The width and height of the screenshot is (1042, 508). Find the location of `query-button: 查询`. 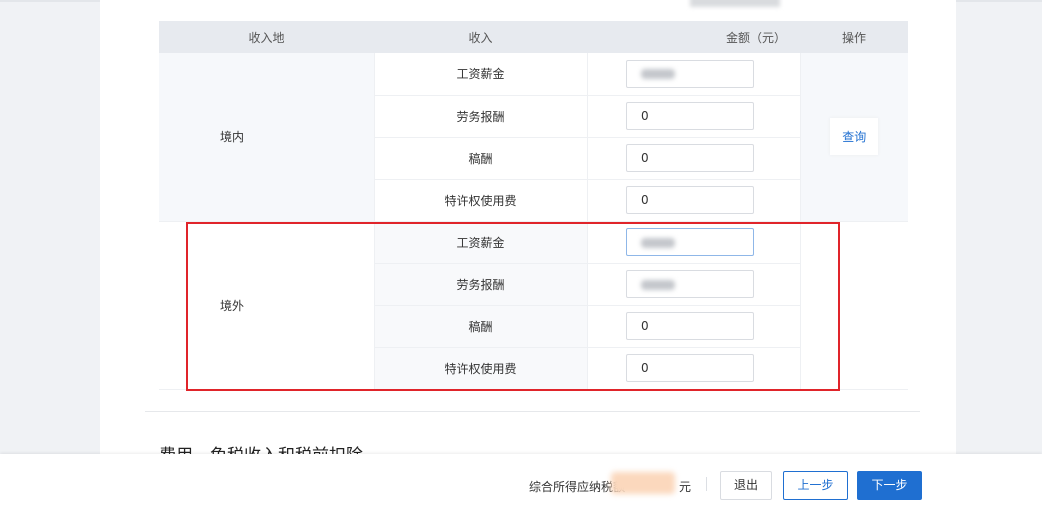

query-button: 查询 is located at coordinates (854, 137).